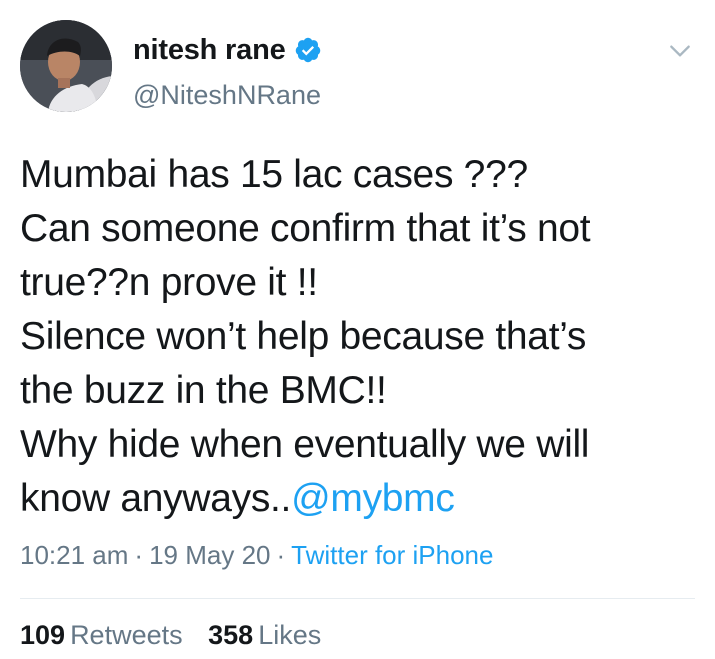  Describe the element at coordinates (231, 635) in the screenshot. I see `likes-count: 358` at that location.